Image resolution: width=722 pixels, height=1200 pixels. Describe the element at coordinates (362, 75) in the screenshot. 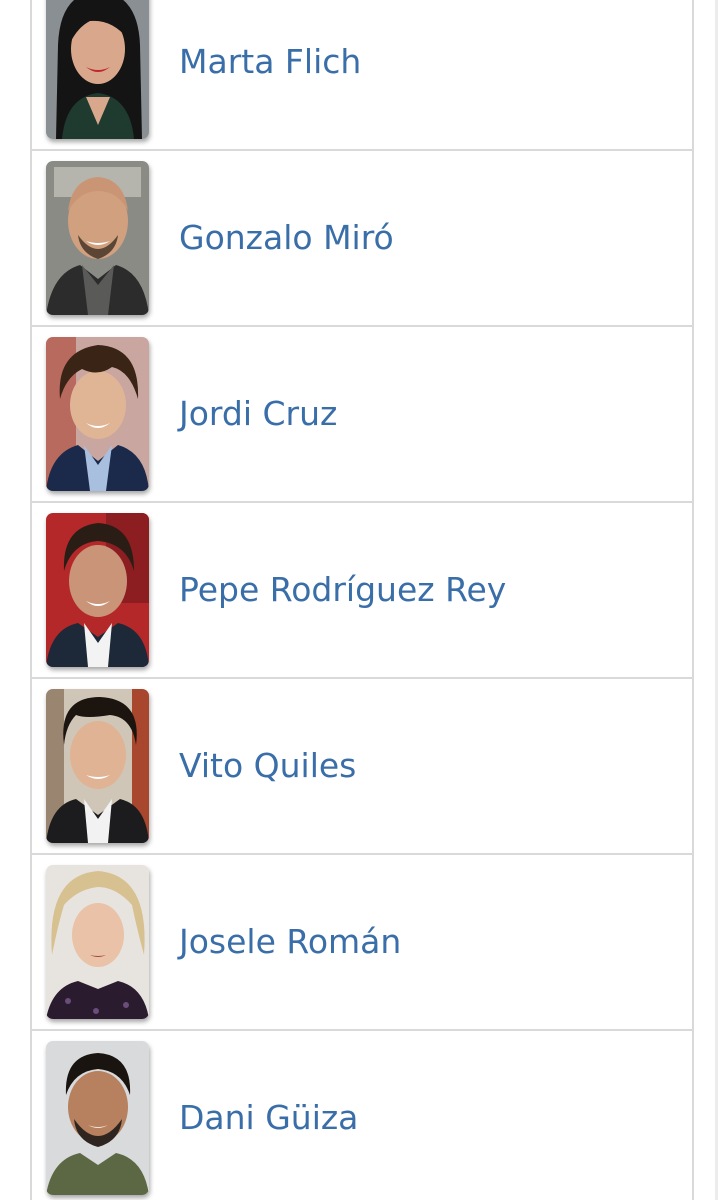

I see `list-item: Marta Flich` at that location.